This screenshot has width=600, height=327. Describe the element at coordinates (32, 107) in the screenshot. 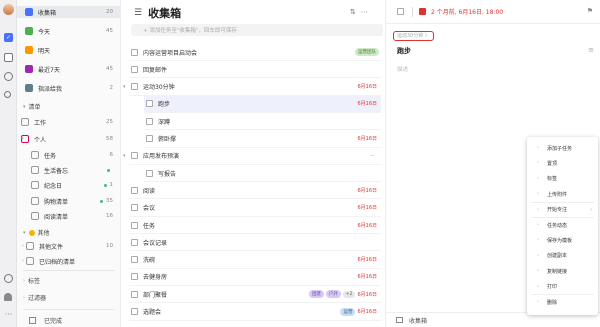

I see `lists-header: ▾ 清单` at that location.